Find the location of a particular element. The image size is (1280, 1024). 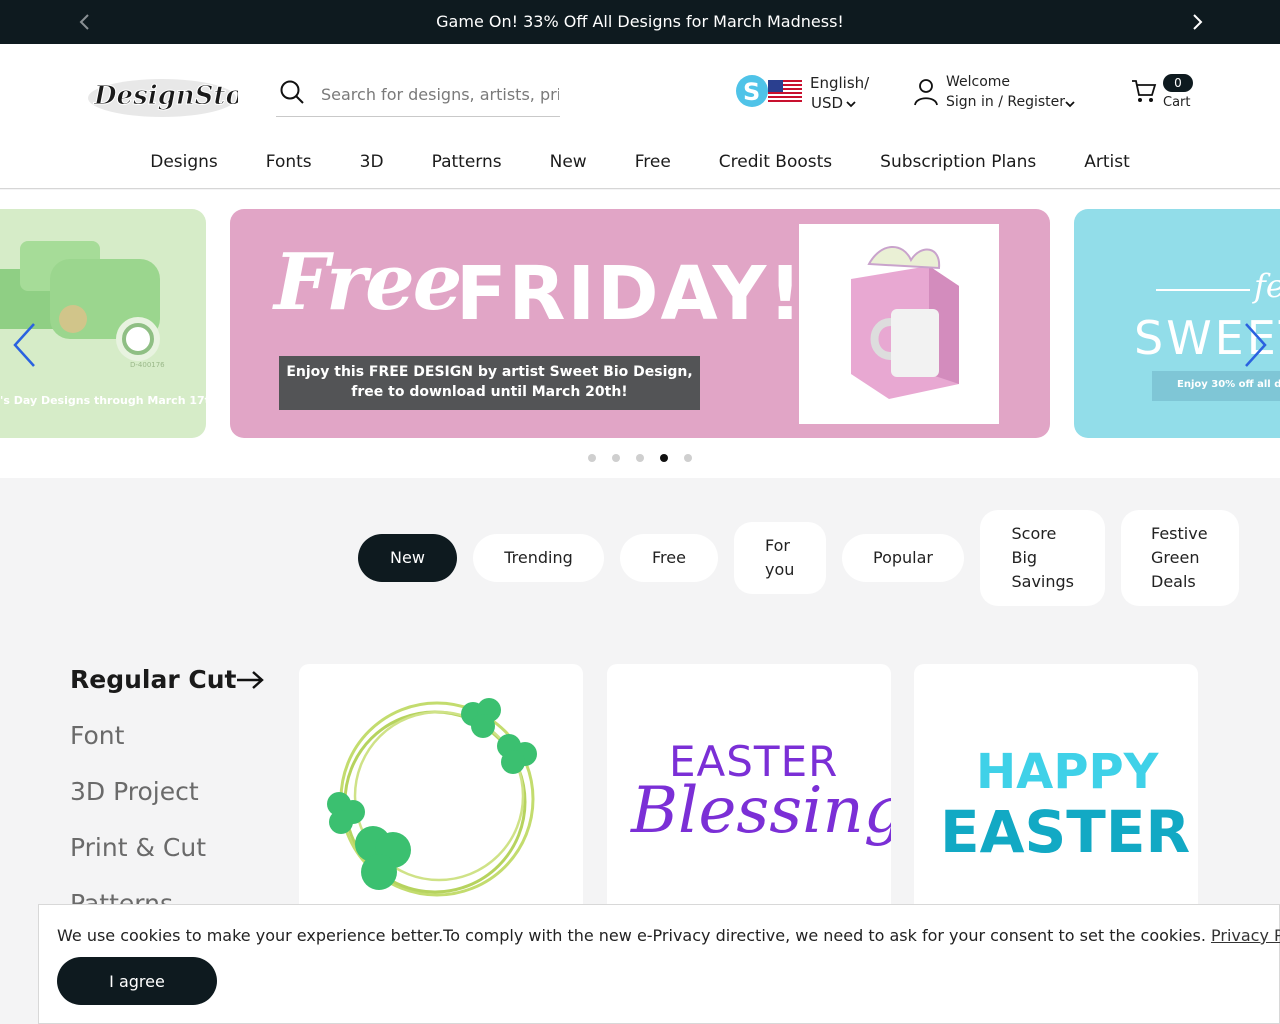

filter-for-you: For you is located at coordinates (780, 558).